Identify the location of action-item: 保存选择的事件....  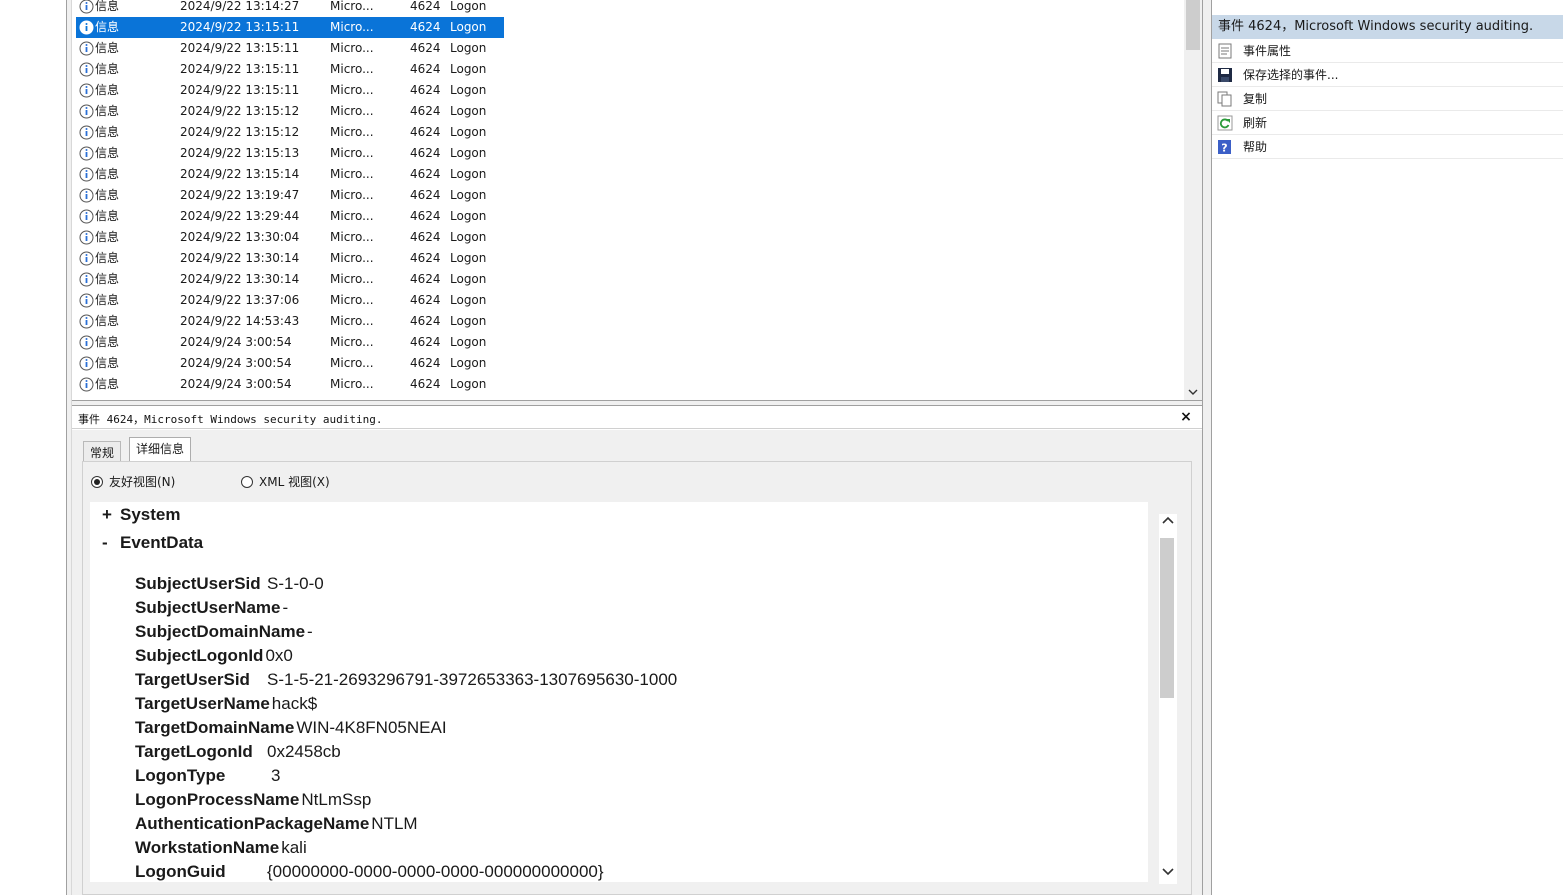
(1387, 75).